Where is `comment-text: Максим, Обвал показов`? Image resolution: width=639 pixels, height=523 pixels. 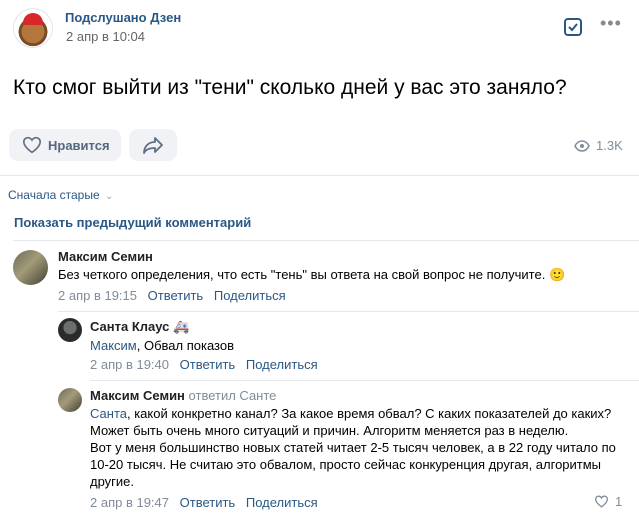
comment-text: Максим, Обвал показов is located at coordinates (162, 345).